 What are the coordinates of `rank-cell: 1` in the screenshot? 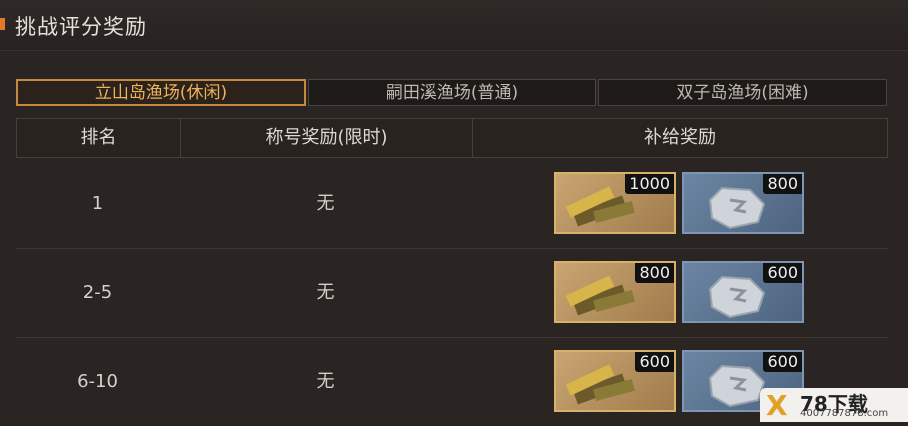 It's located at (97, 203).